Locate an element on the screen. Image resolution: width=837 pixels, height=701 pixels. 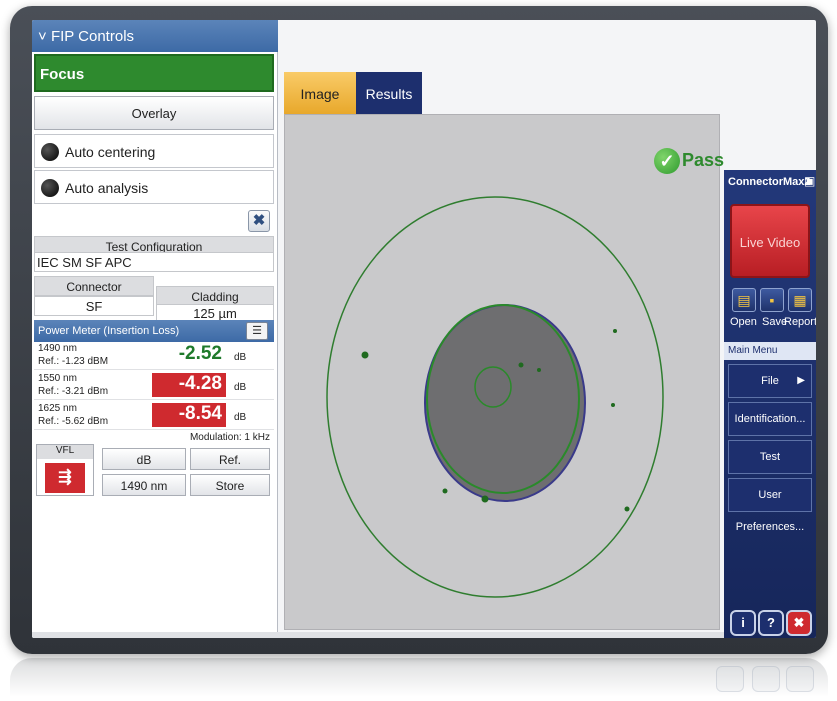
ref-label: Ref.: -1.23 dBM is located at coordinates (73, 361).